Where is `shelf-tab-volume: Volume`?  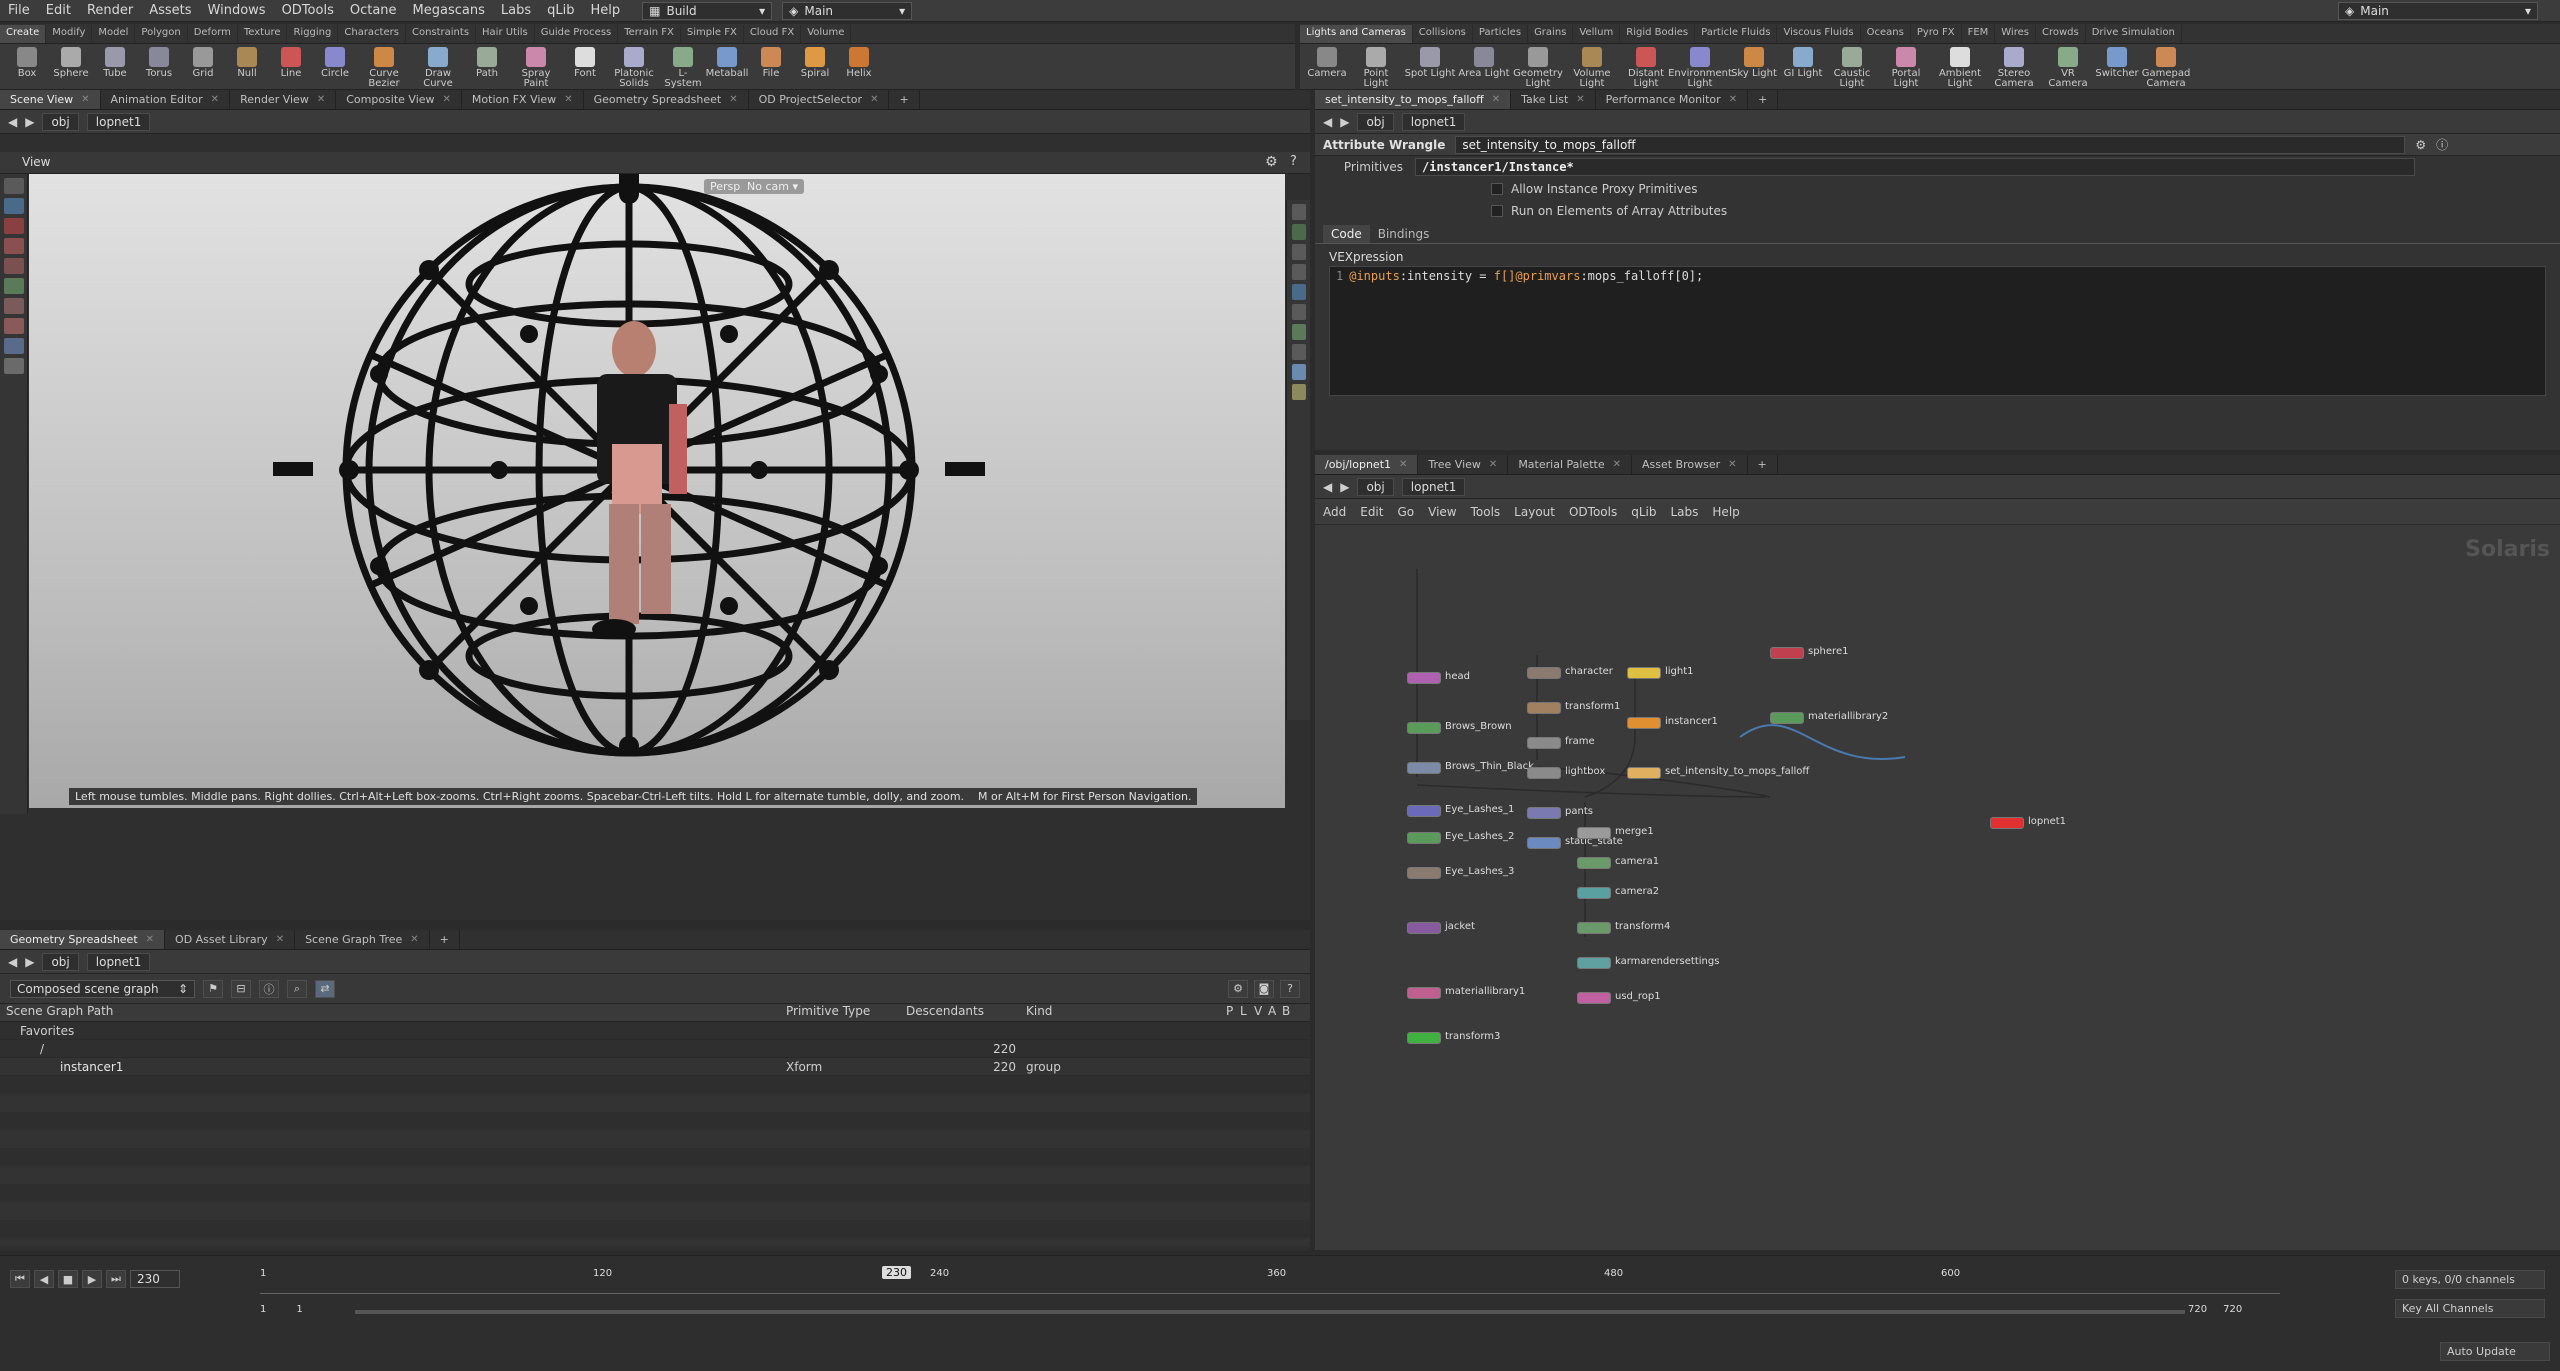
shelf-tab-volume: Volume is located at coordinates (826, 34).